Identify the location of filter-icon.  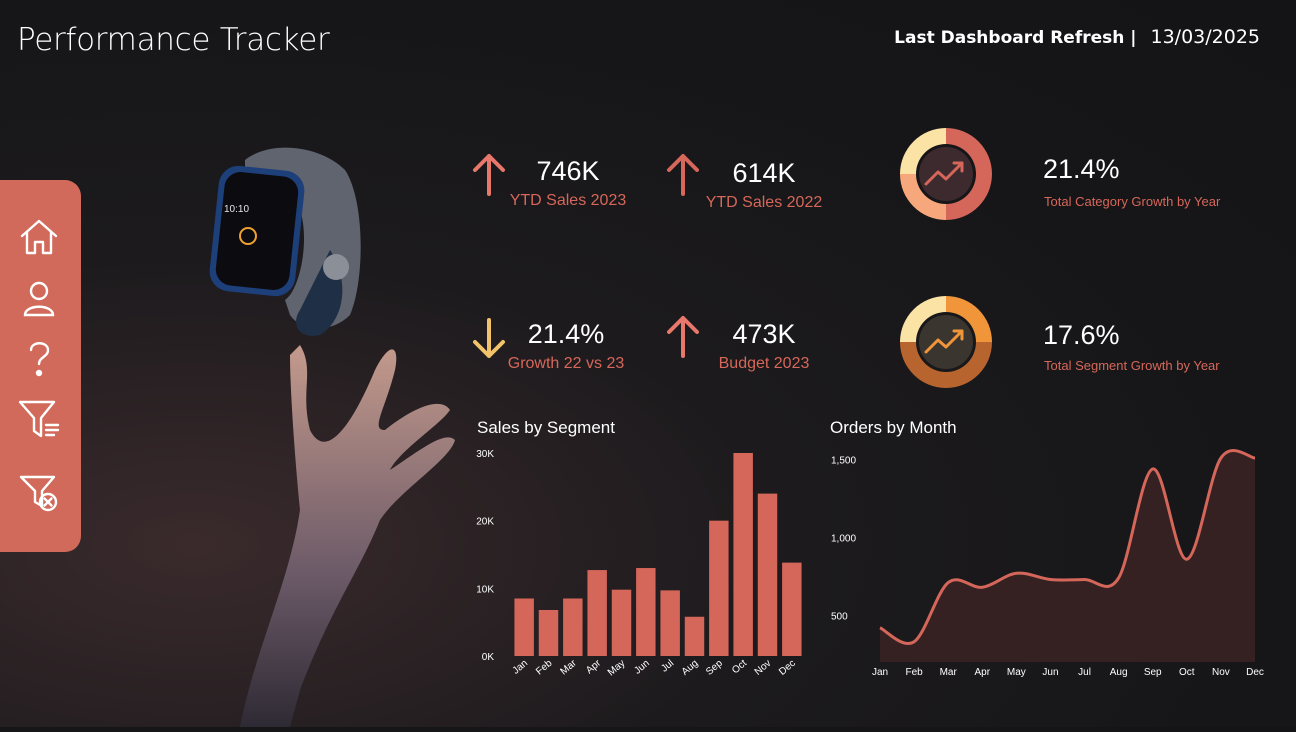
(39, 419).